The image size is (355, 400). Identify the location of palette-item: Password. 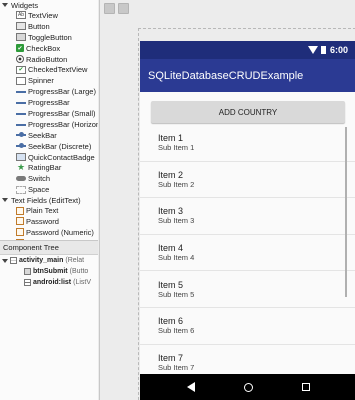
(49, 221).